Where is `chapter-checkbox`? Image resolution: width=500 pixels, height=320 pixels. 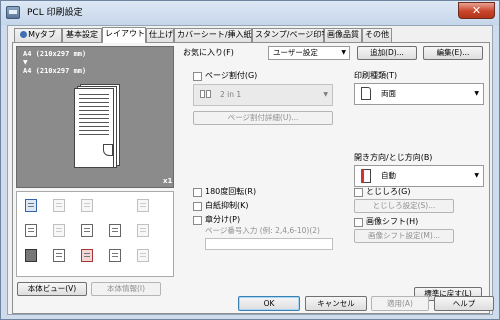
chapter-checkbox is located at coordinates (197, 220).